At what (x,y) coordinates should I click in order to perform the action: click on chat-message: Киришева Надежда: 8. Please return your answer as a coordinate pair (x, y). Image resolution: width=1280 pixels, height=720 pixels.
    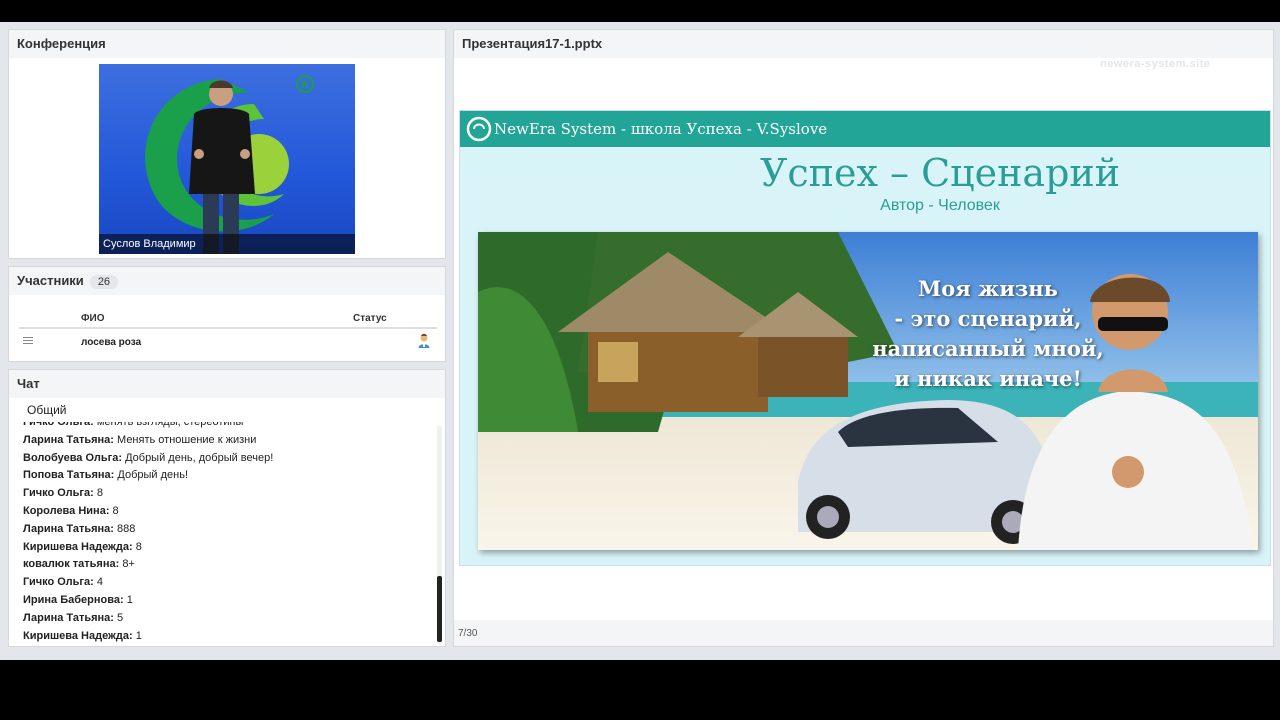
    Looking at the image, I should click on (148, 548).